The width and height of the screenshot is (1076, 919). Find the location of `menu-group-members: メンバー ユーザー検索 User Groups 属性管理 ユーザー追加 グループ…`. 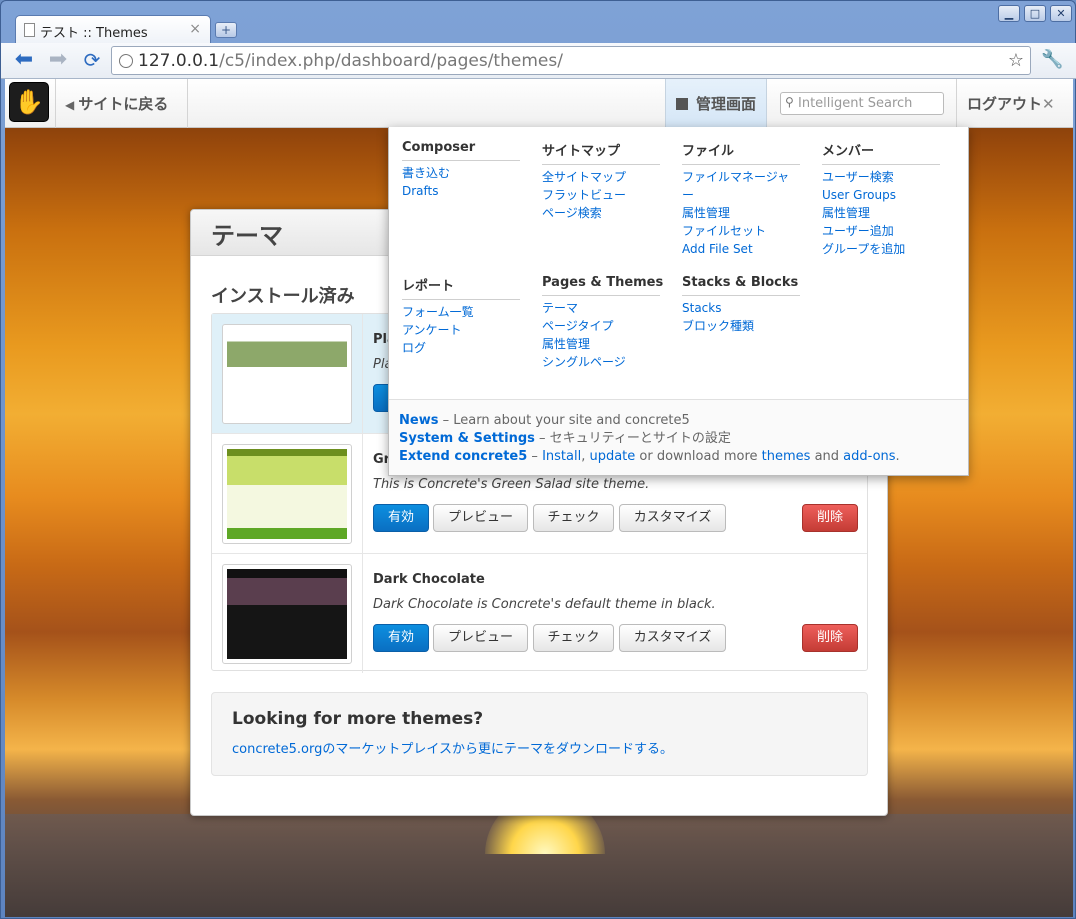

menu-group-members: メンバー ユーザー検索 User Groups 属性管理 ユーザー追加 グループ… is located at coordinates (881, 199).